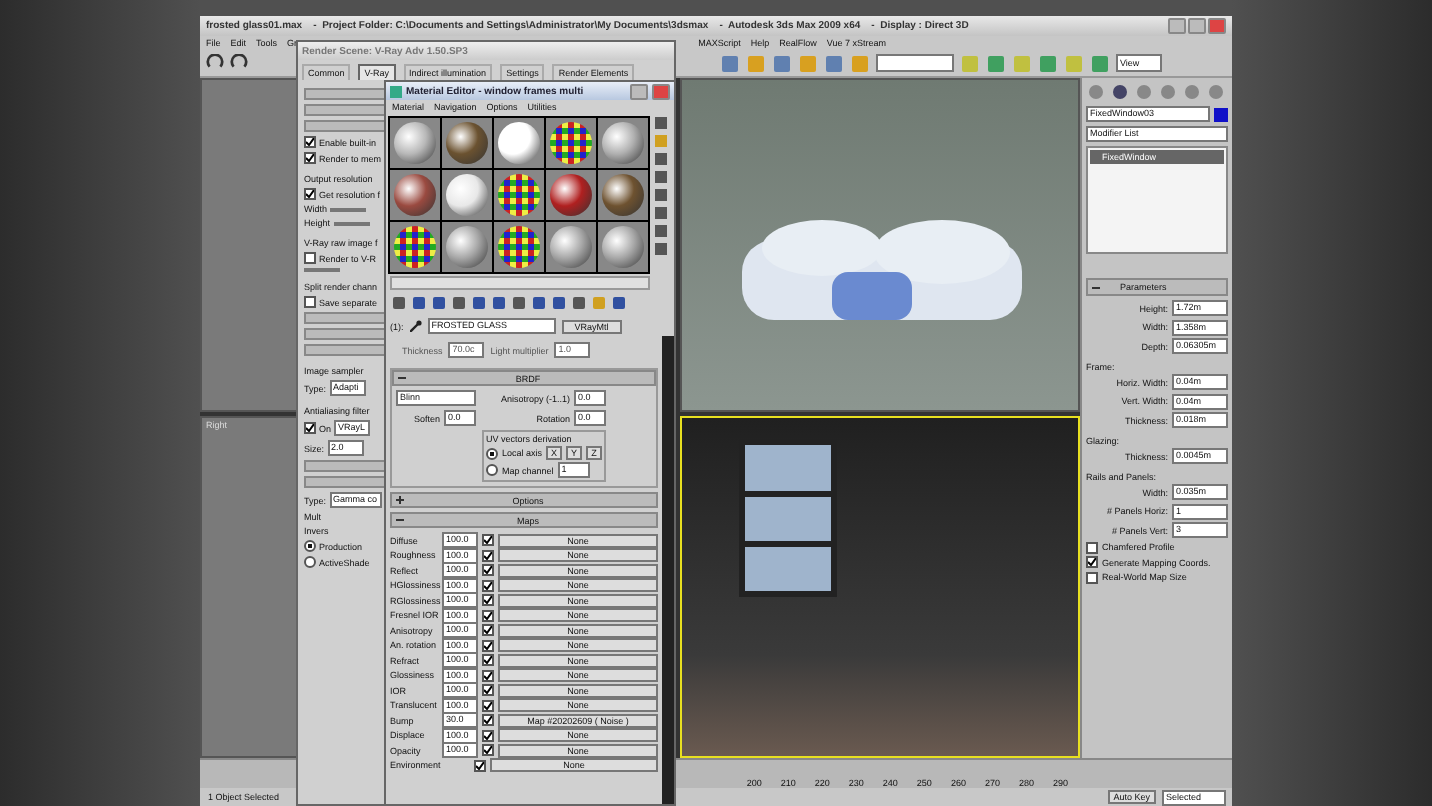 Image resolution: width=1432 pixels, height=806 pixels. Describe the element at coordinates (415, 326) in the screenshot. I see `eyedropper-icon` at that location.